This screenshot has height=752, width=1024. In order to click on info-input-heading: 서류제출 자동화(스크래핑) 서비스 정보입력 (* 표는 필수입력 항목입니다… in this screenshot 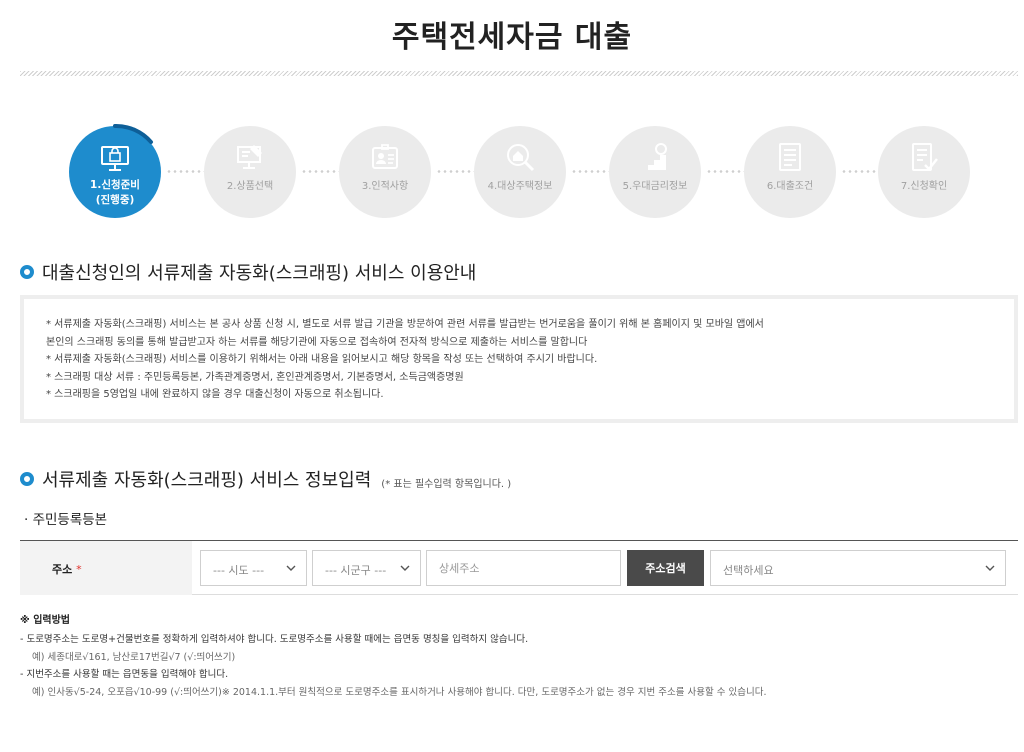, I will do `click(265, 479)`.